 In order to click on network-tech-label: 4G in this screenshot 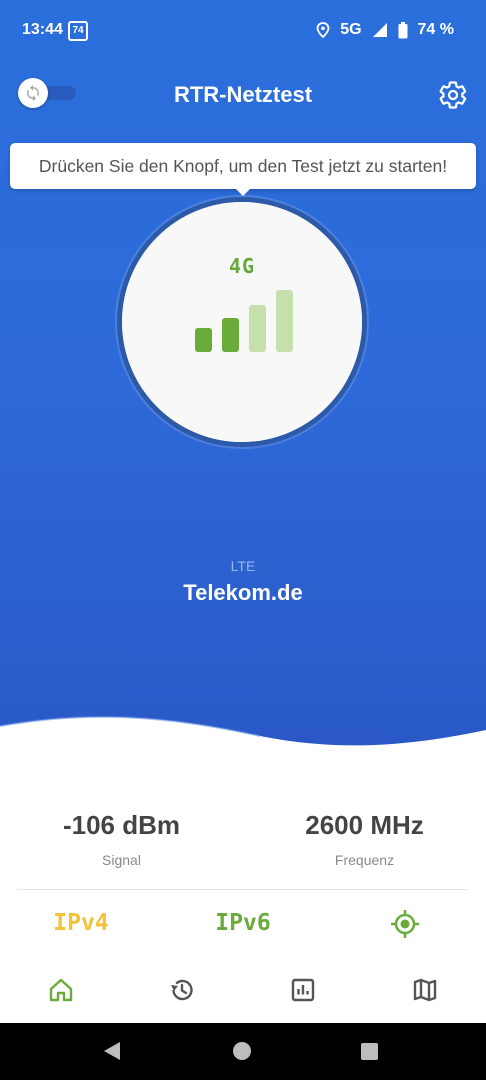, I will do `click(242, 266)`.